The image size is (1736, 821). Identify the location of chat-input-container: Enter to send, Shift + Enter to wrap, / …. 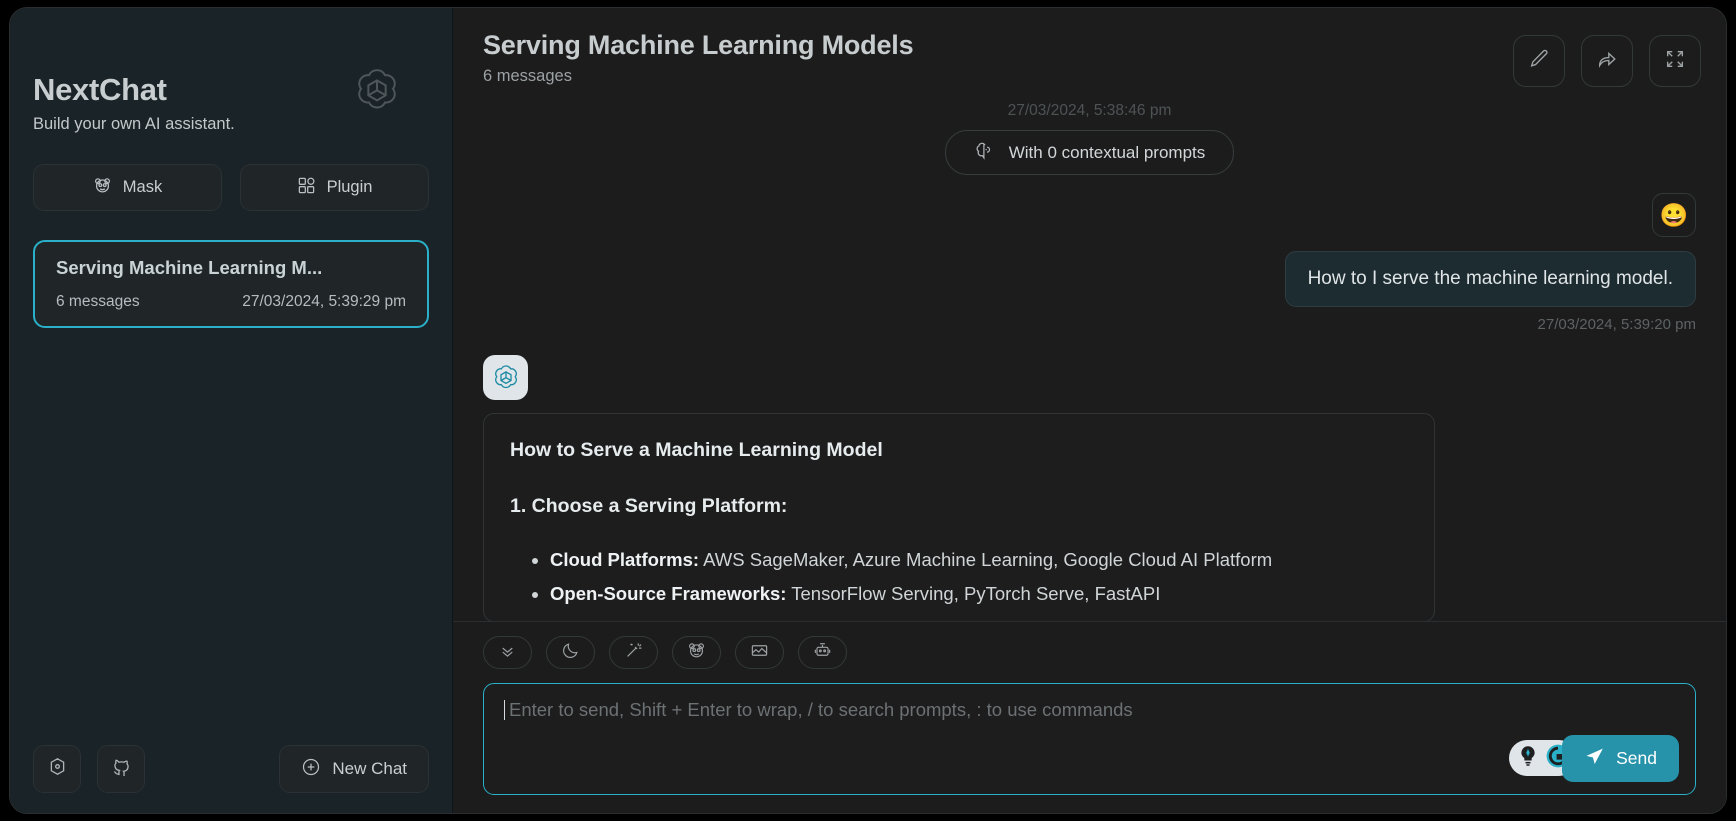
(1089, 739).